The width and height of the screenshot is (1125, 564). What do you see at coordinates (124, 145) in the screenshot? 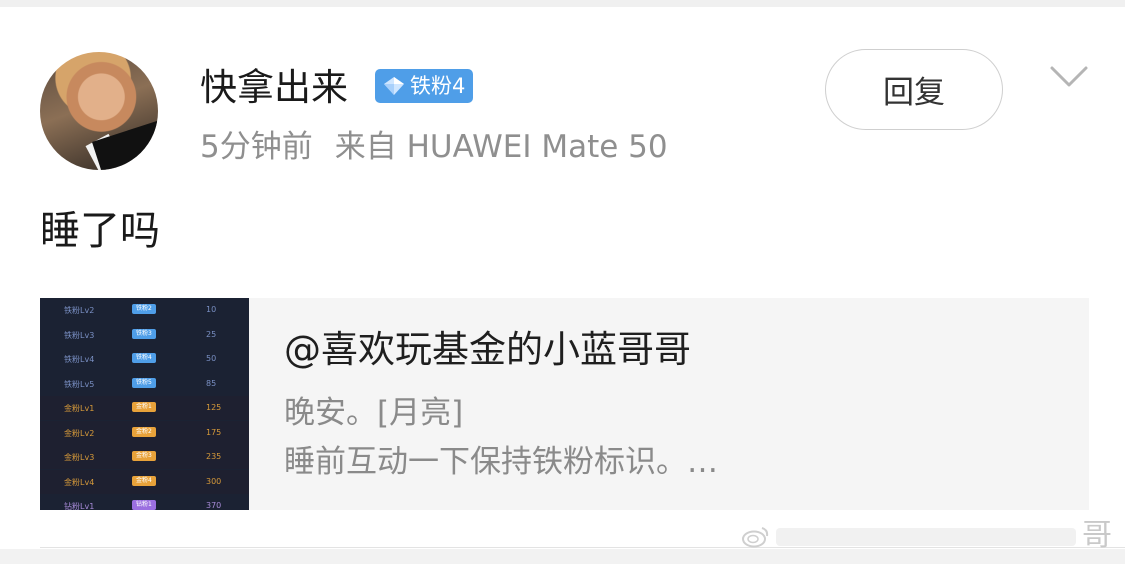
I see `avatar-shirt` at bounding box center [124, 145].